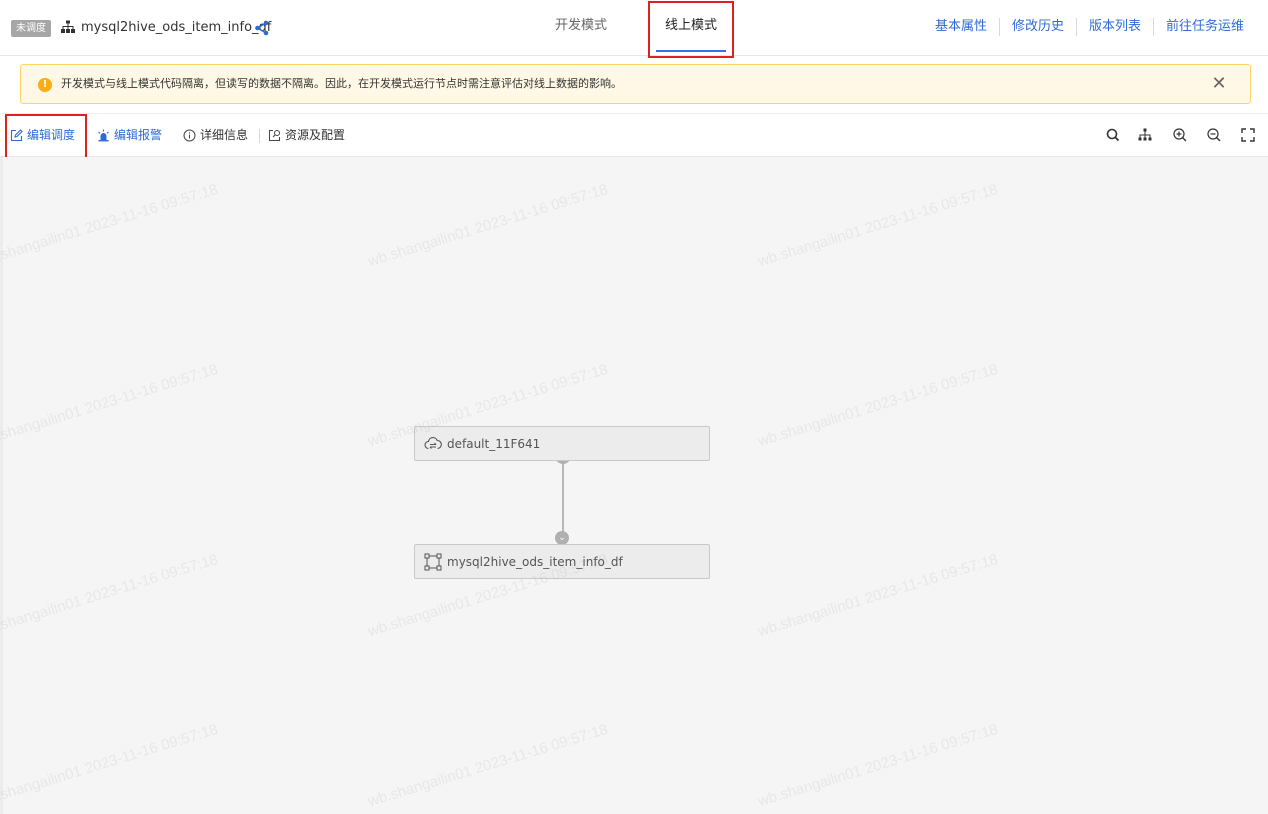  I want to click on warning-icon: !, so click(45, 85).